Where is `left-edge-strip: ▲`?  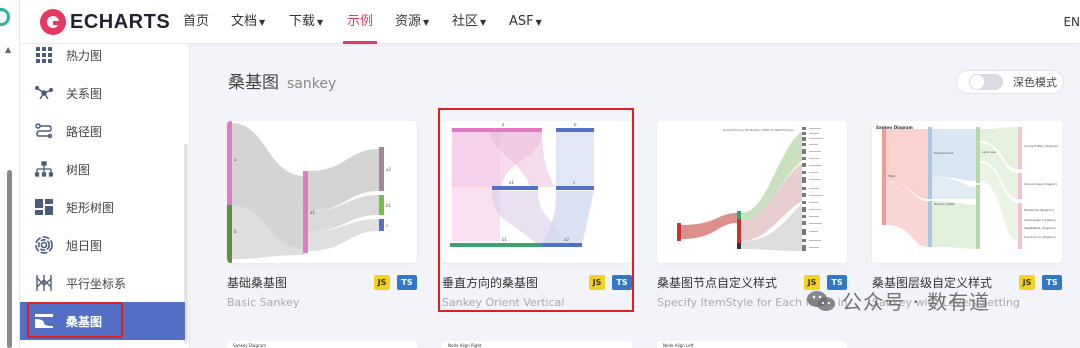
left-edge-strip: ▲ is located at coordinates (10, 174).